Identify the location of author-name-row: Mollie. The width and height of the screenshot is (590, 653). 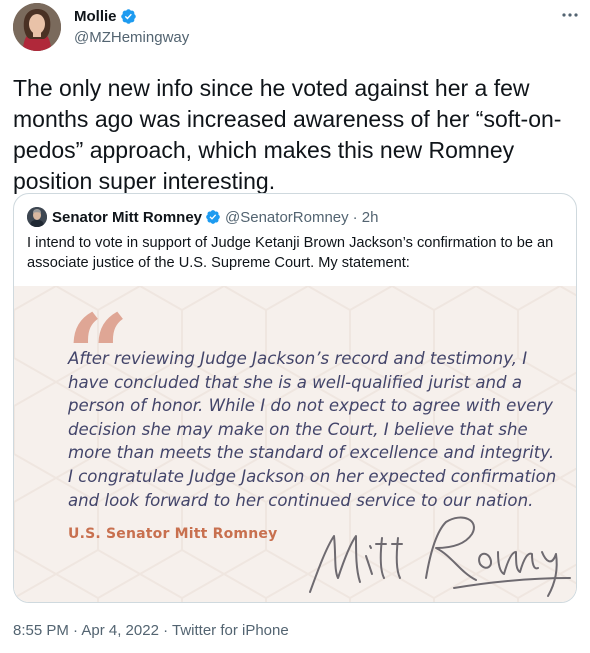
(131, 16).